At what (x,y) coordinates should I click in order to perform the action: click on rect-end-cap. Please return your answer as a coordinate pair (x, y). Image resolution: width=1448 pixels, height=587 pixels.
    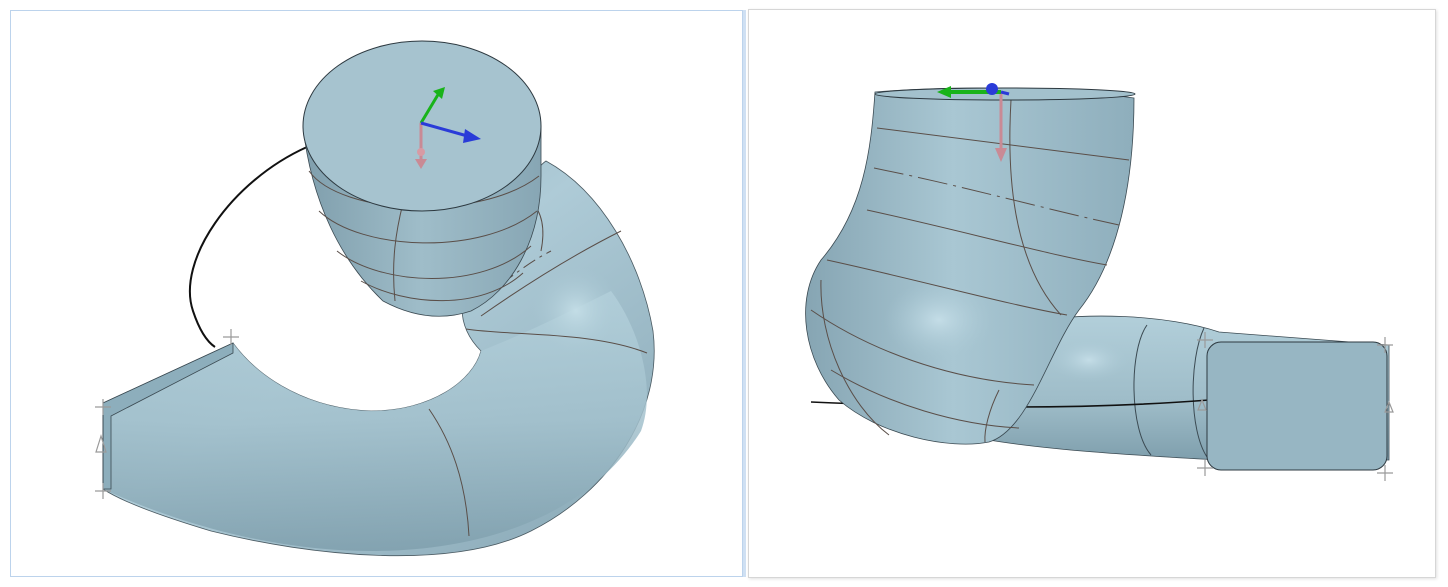
    Looking at the image, I should click on (1297, 406).